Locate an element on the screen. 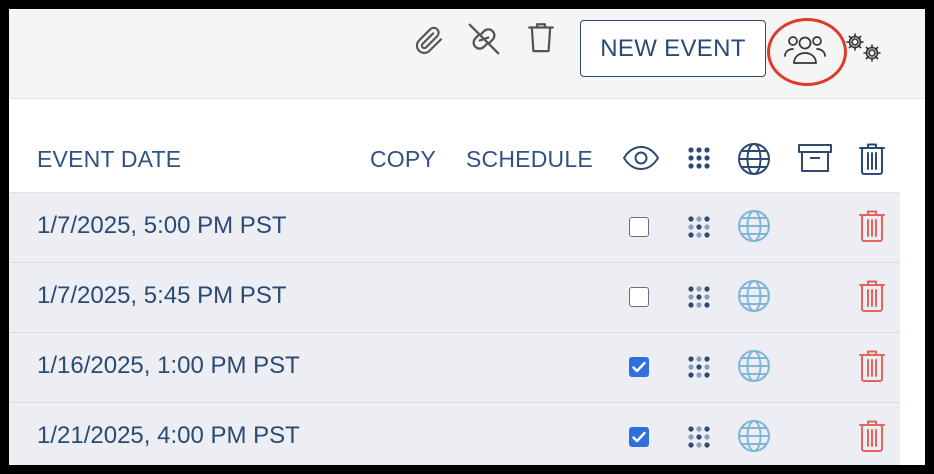 This screenshot has width=934, height=474. event-date-cell: 1/7/2025, 5:00 PM PST is located at coordinates (161, 226).